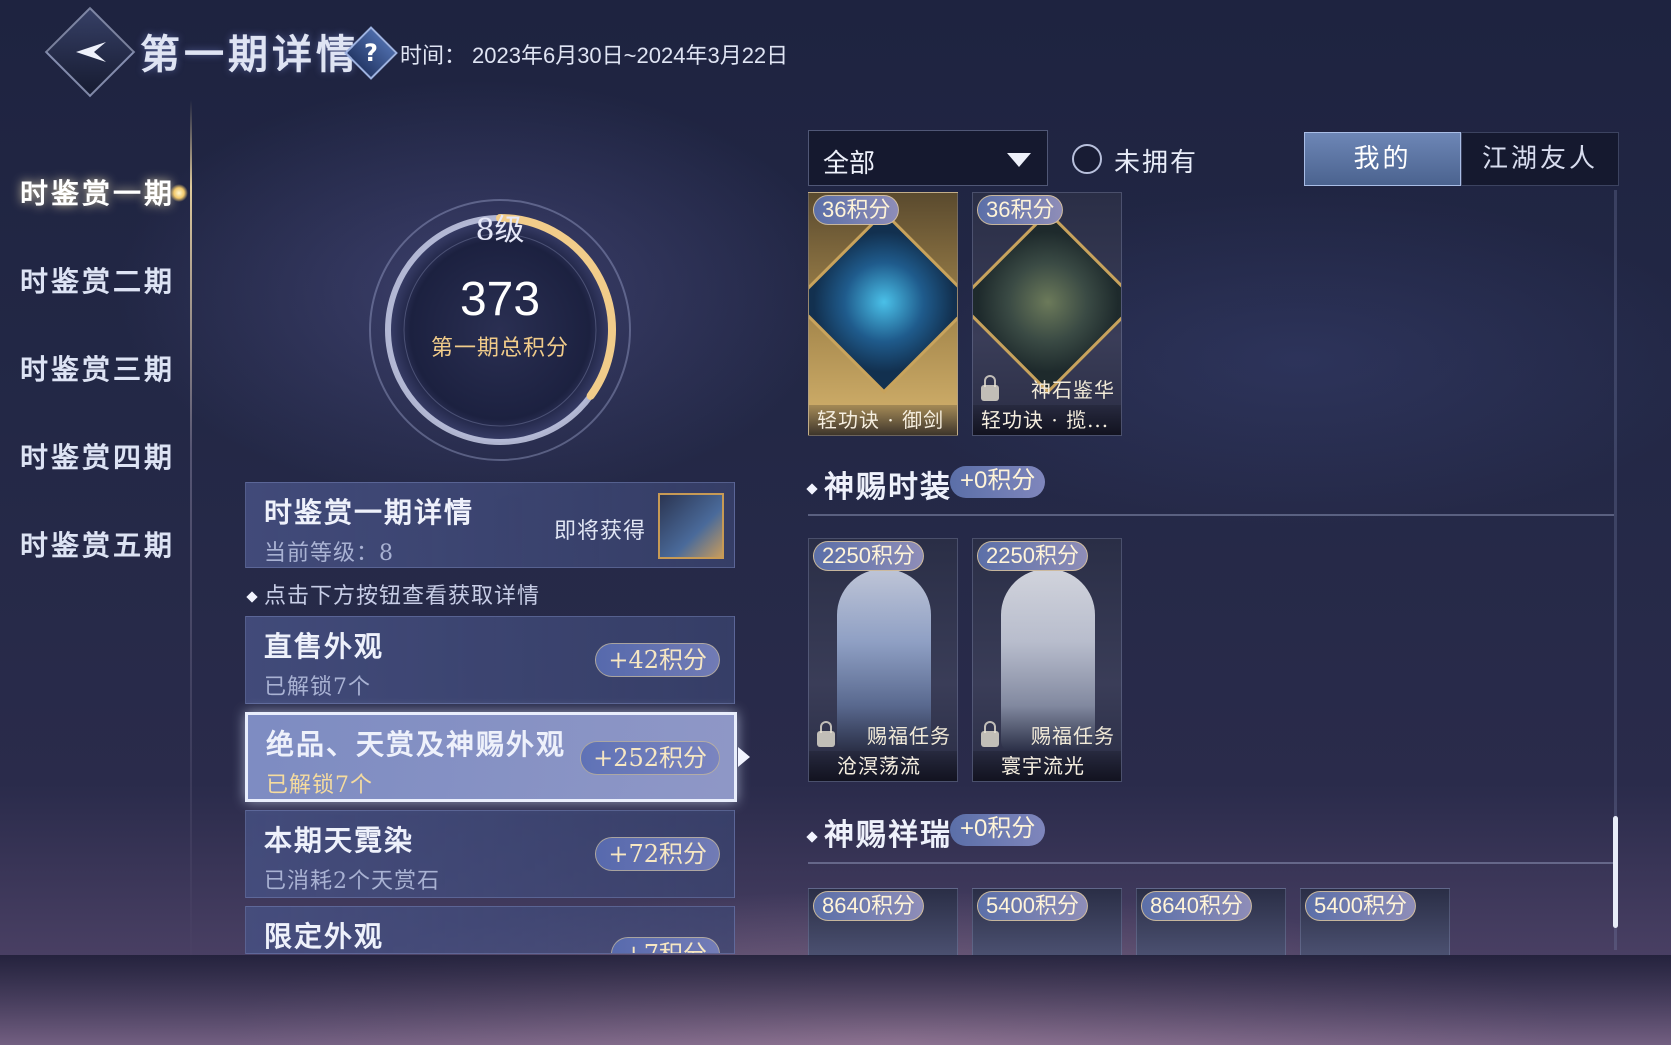  I want to click on time-label: 时间：, so click(433, 55).